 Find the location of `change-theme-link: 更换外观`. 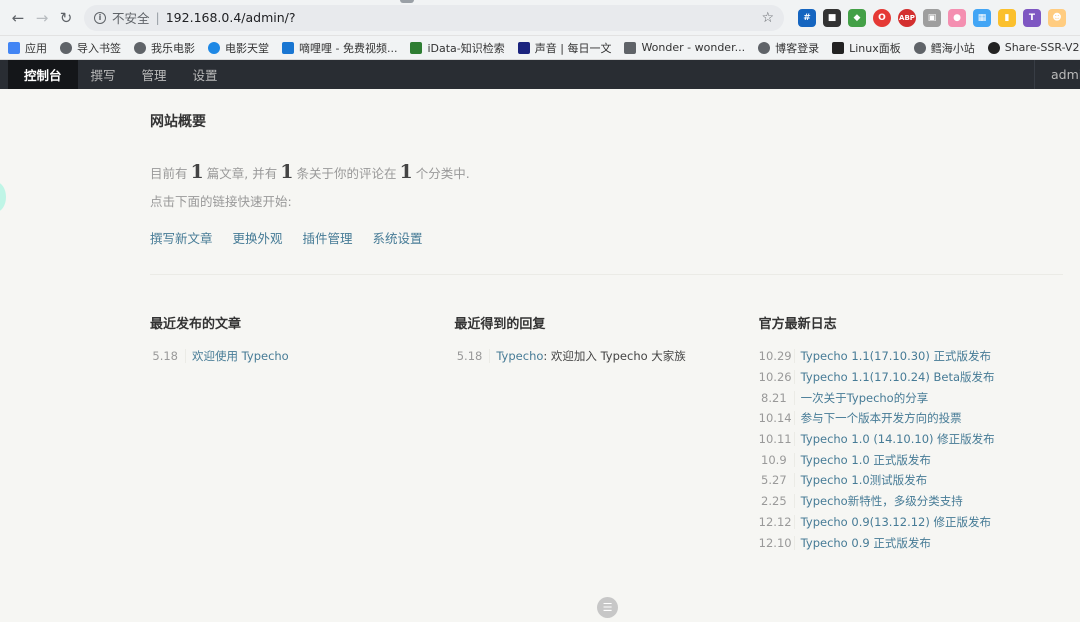

change-theme-link: 更换外观 is located at coordinates (258, 237).